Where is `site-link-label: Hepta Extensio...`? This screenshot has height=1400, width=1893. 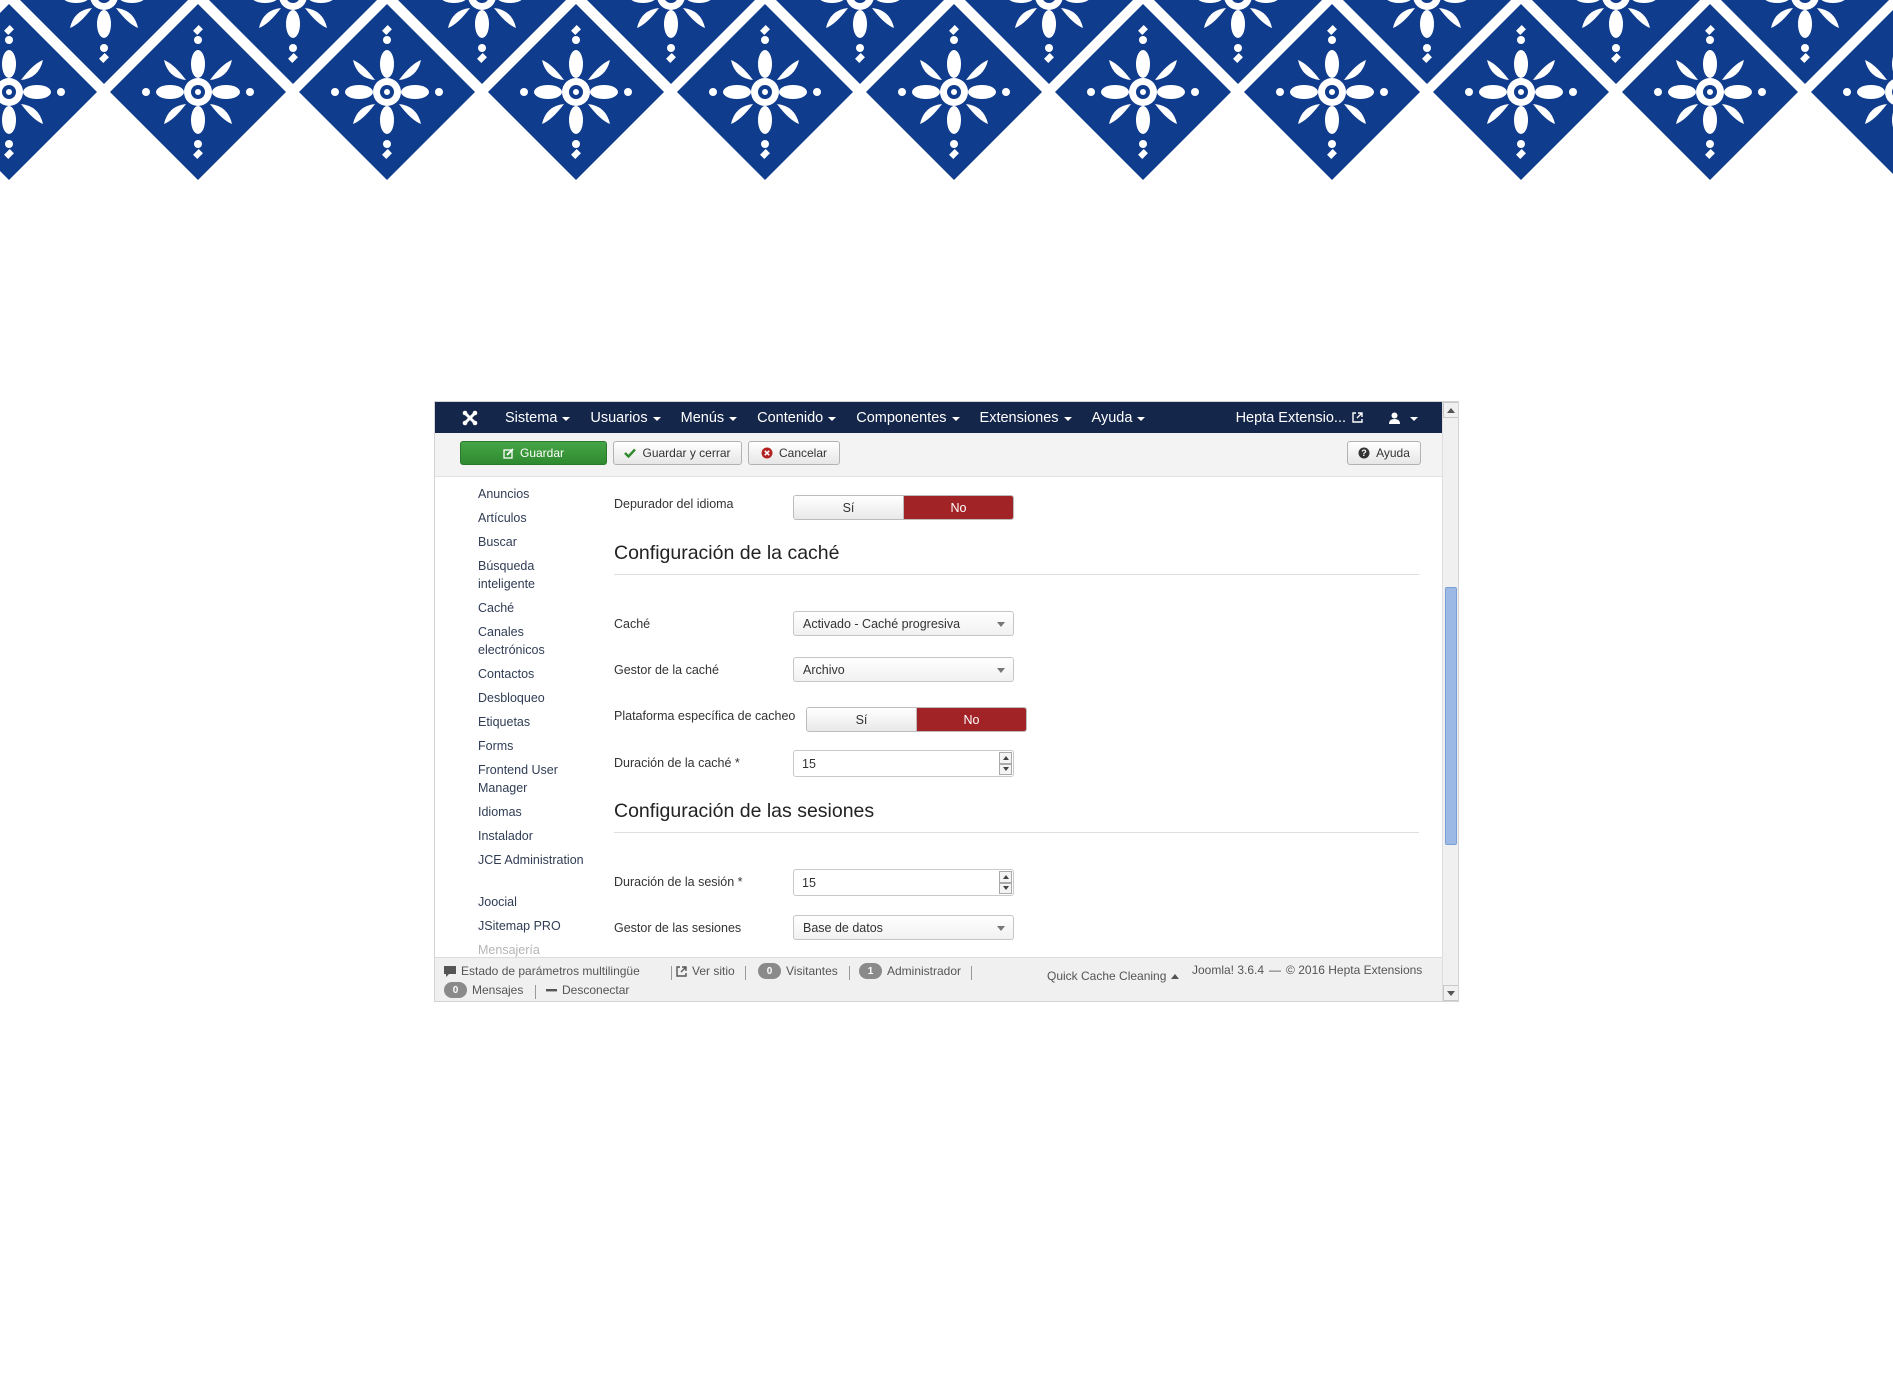
site-link-label: Hepta Extensio... is located at coordinates (1290, 417).